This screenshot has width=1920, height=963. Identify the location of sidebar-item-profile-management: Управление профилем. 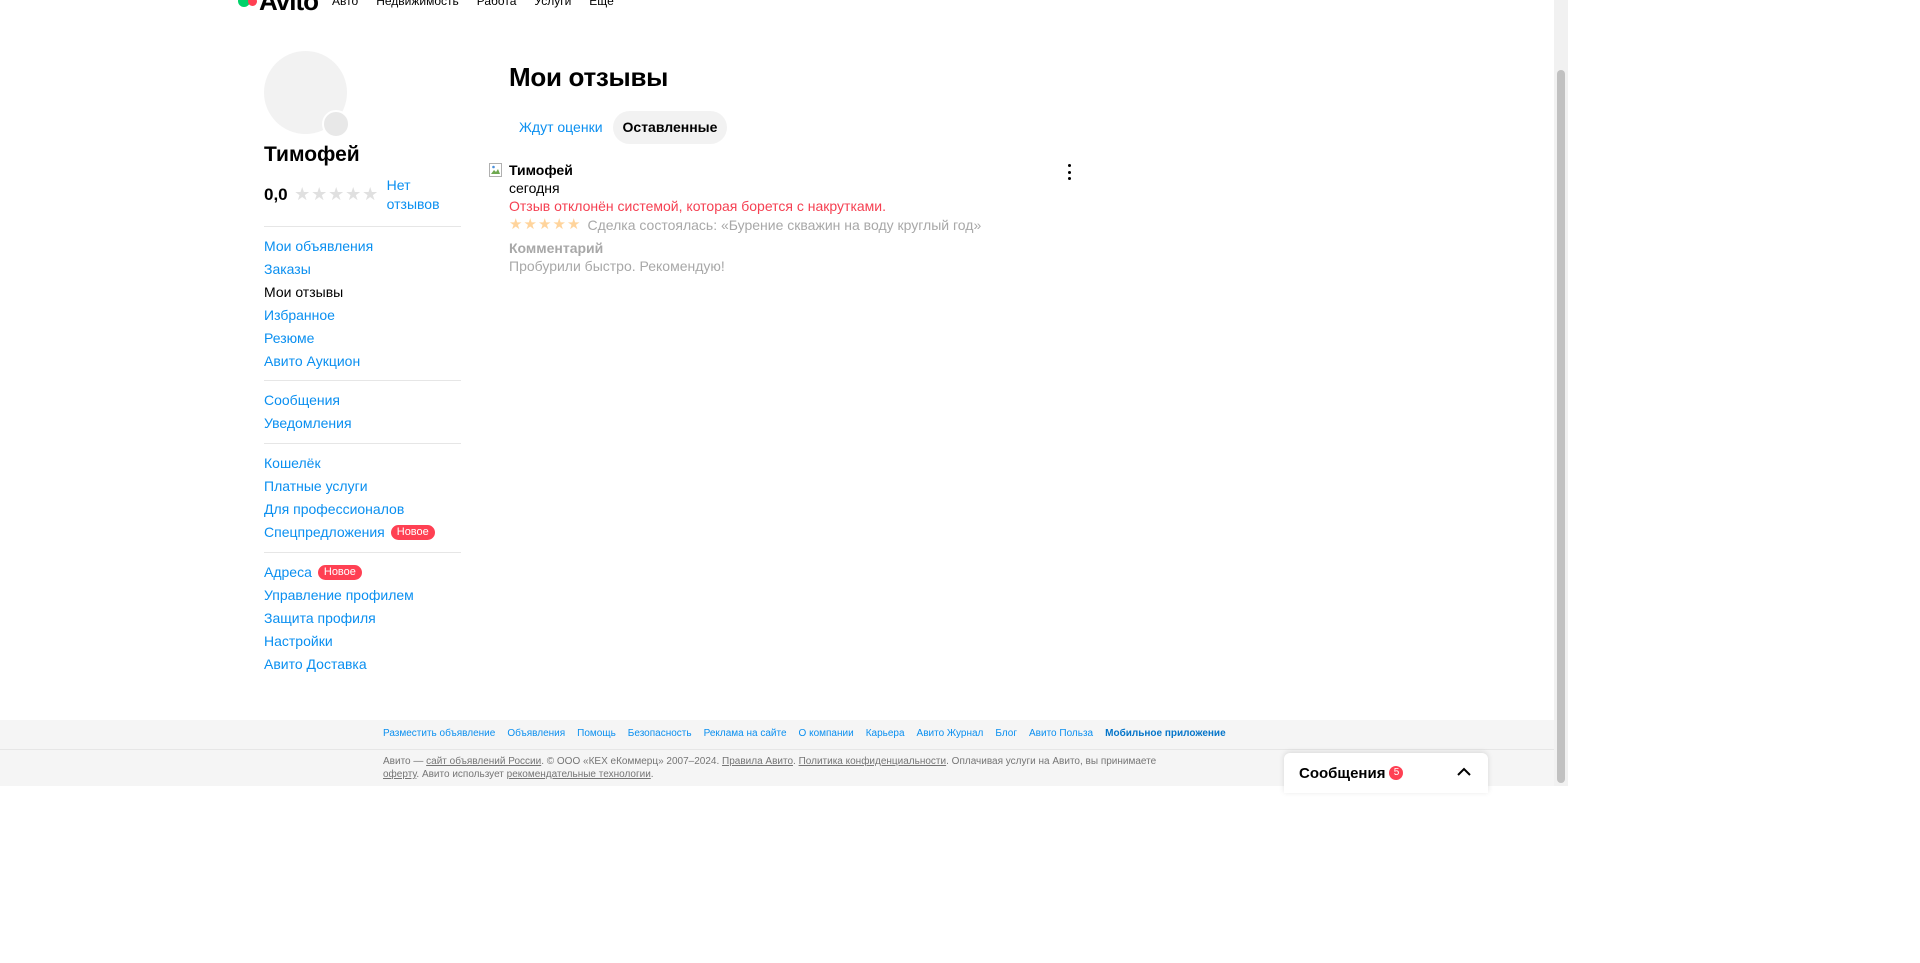
(362, 595).